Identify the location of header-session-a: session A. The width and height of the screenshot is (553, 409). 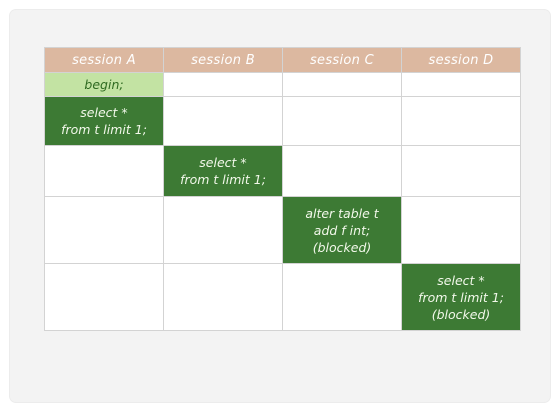
(104, 60).